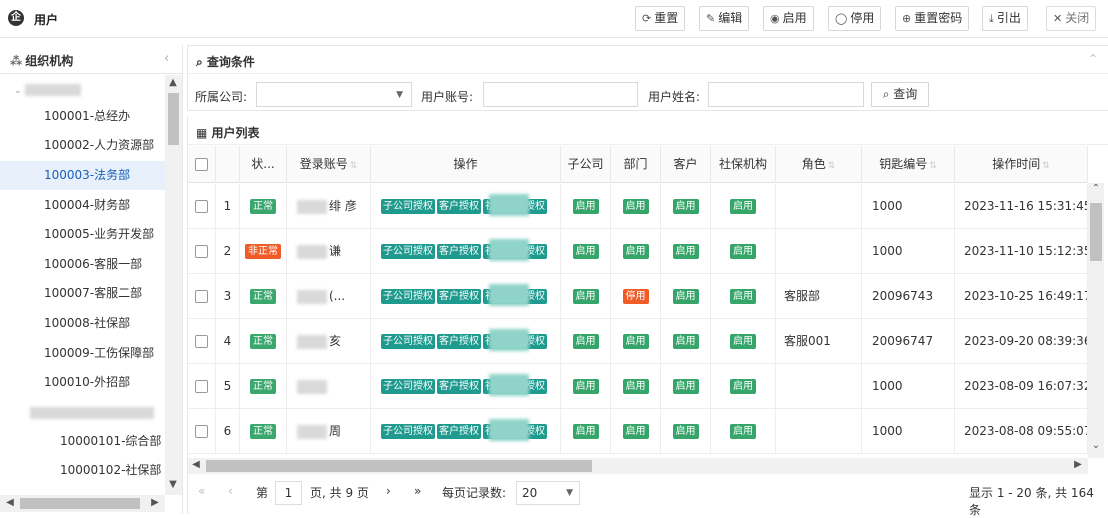 The height and width of the screenshot is (518, 1108). I want to click on tree-item: 100002-人力资源部, so click(82, 145).